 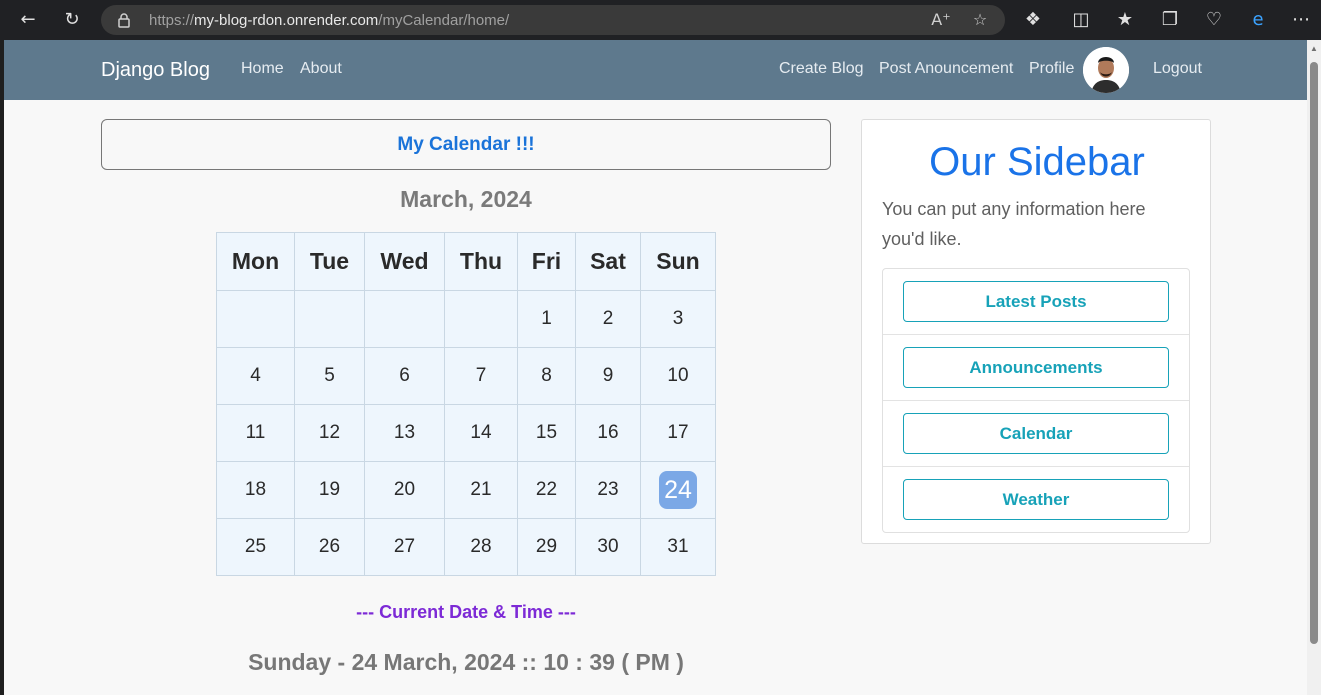 I want to click on calendar-day-cell-today: 24, so click(x=678, y=490).